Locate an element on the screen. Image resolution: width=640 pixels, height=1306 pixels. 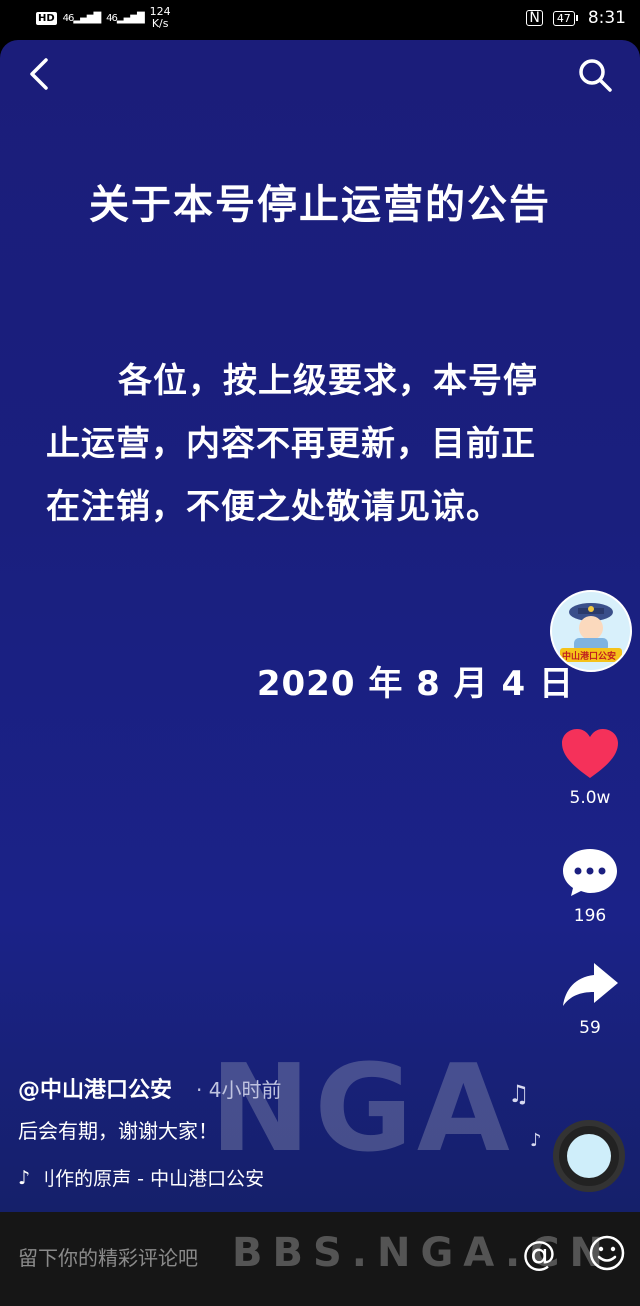
disc-avatar is located at coordinates (589, 1156).